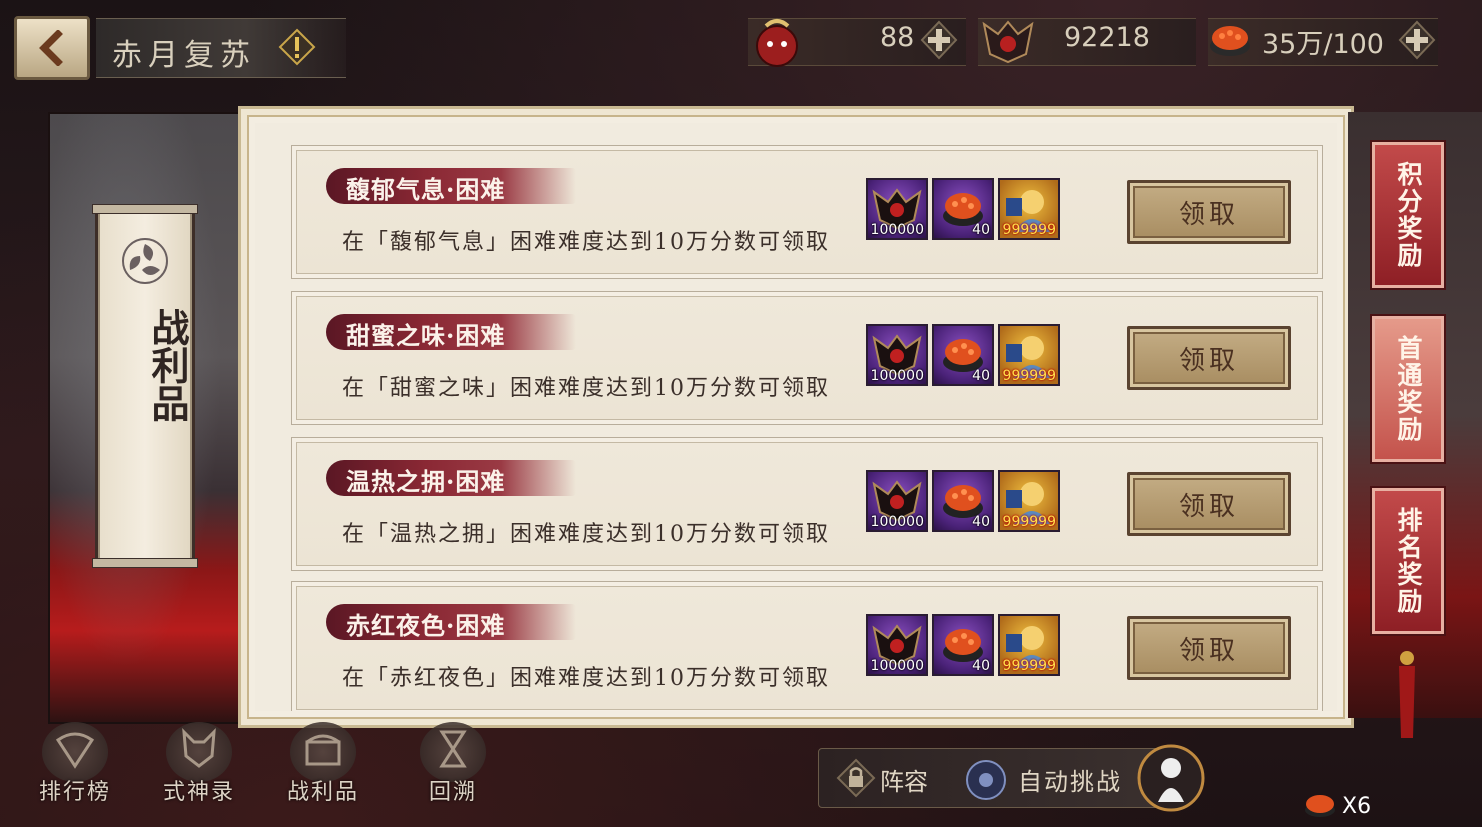 The image size is (1482, 827). What do you see at coordinates (167, 365) in the screenshot?
I see `loot-tag-label: 战利品` at bounding box center [167, 365].